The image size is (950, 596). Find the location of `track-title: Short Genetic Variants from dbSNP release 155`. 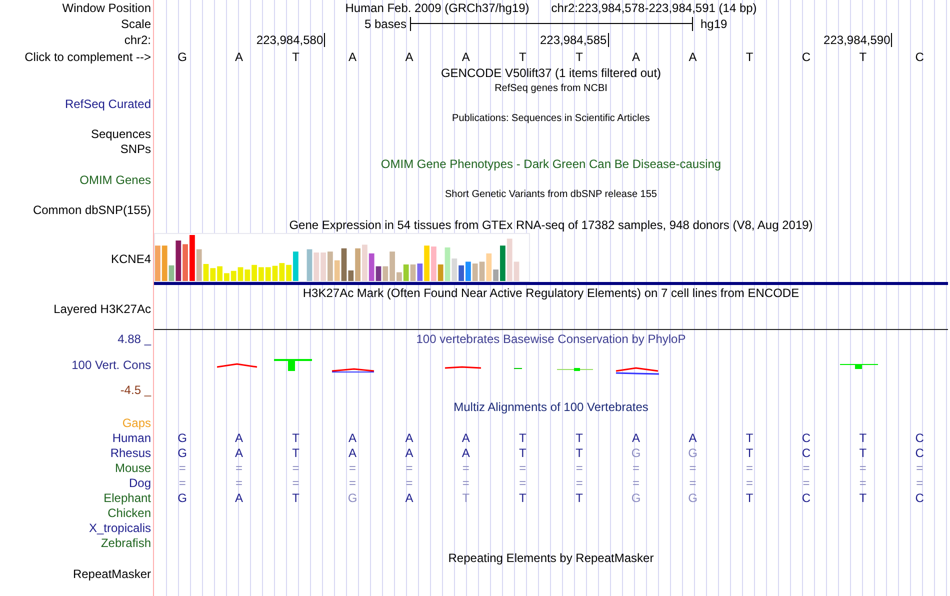

track-title: Short Genetic Variants from dbSNP release 155 is located at coordinates (551, 194).